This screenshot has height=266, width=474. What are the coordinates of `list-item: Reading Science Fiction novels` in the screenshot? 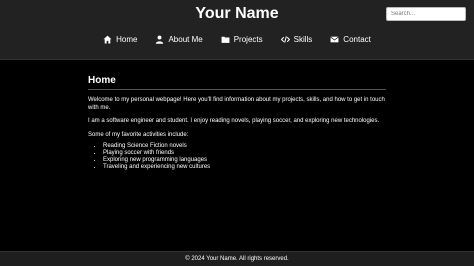 It's located at (244, 146).